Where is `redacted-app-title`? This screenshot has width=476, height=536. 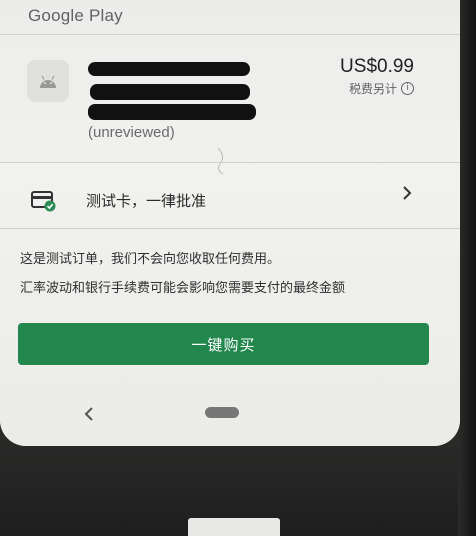
redacted-app-title is located at coordinates (169, 69).